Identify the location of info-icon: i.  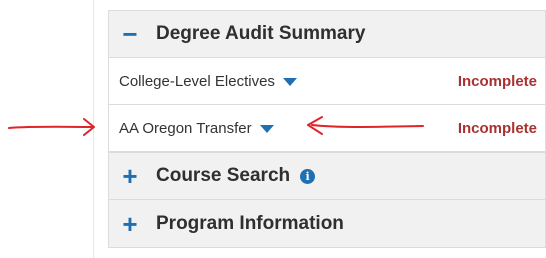
(308, 176).